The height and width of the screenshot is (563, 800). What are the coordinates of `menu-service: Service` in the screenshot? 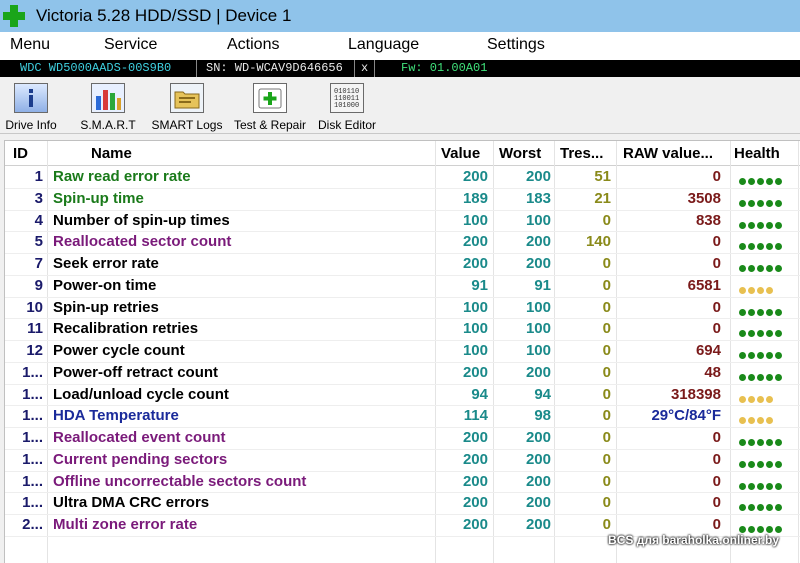 It's located at (130, 45).